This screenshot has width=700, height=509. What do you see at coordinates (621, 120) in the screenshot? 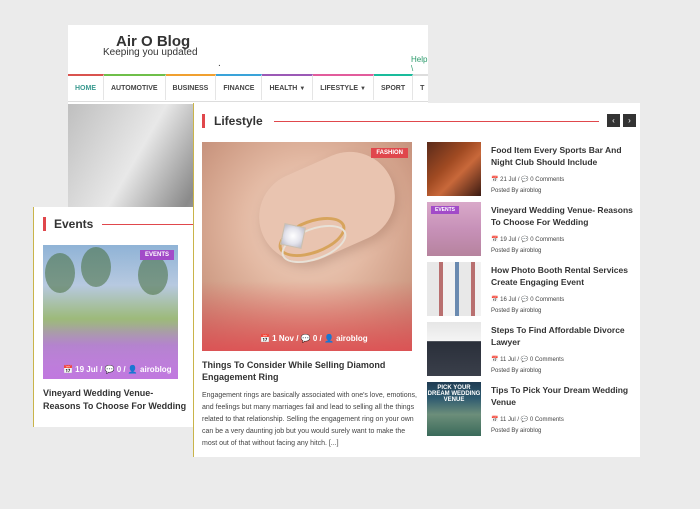
I see `carousel-controls: ‹ ›` at bounding box center [621, 120].